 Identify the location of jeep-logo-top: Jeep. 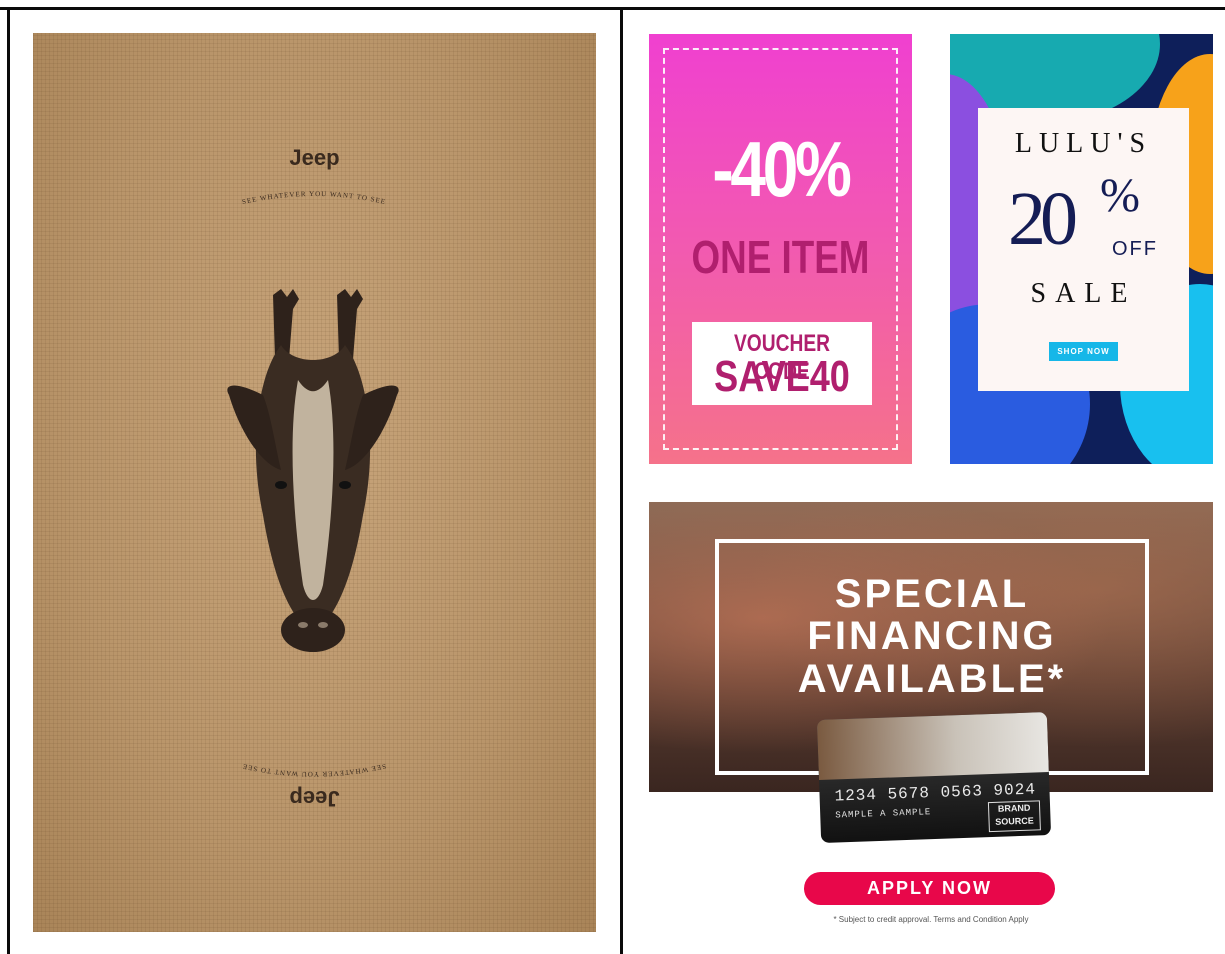
(314, 157).